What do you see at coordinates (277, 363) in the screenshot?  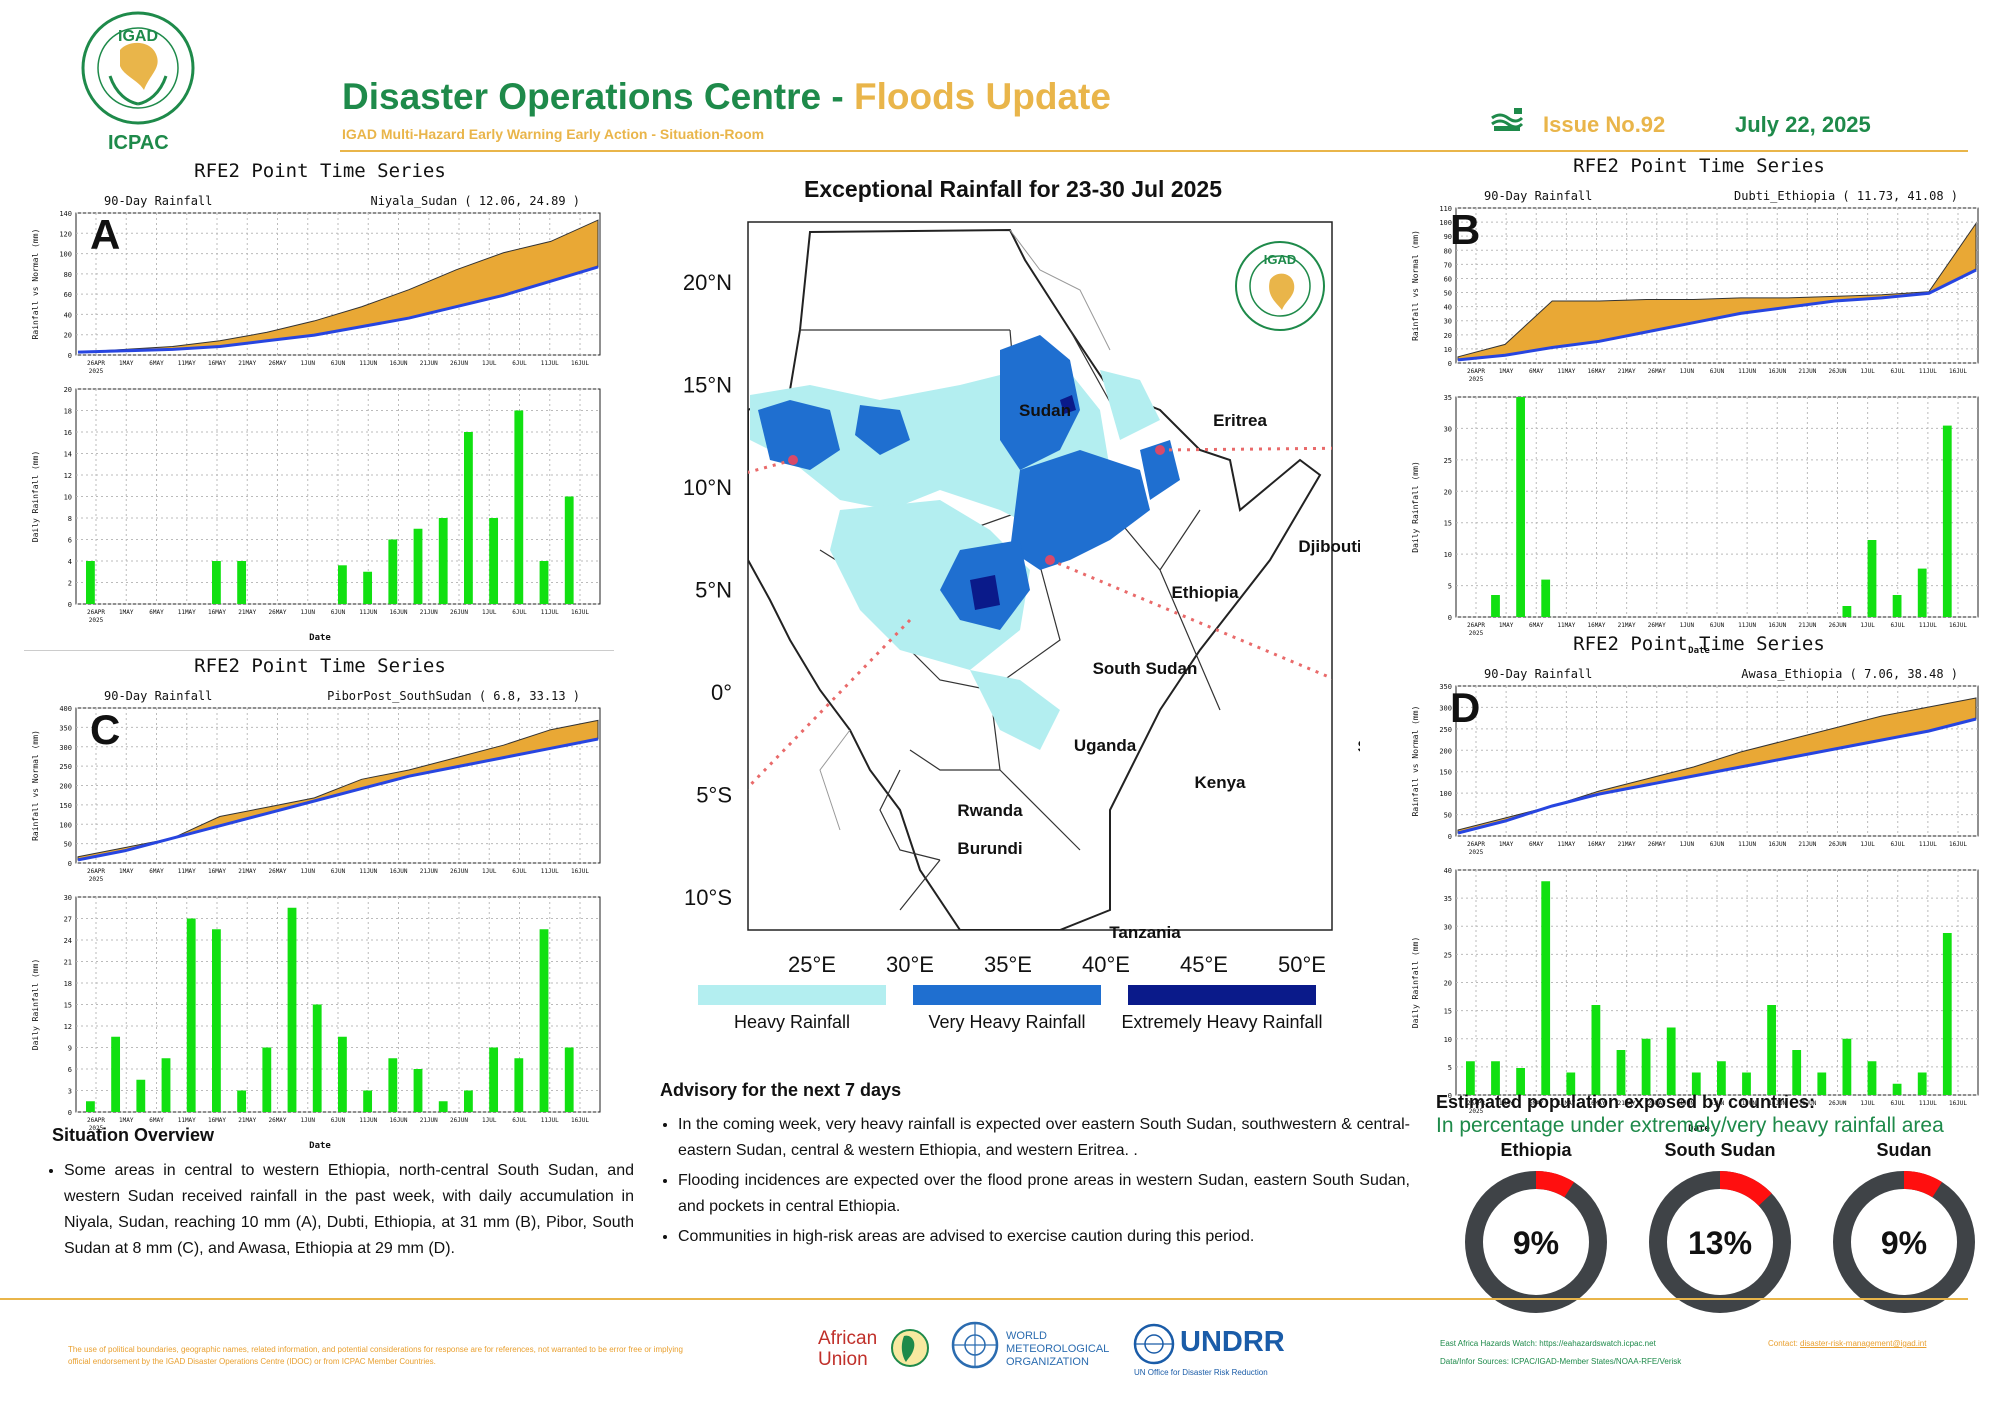 I see `tick-label: 26MAY` at bounding box center [277, 363].